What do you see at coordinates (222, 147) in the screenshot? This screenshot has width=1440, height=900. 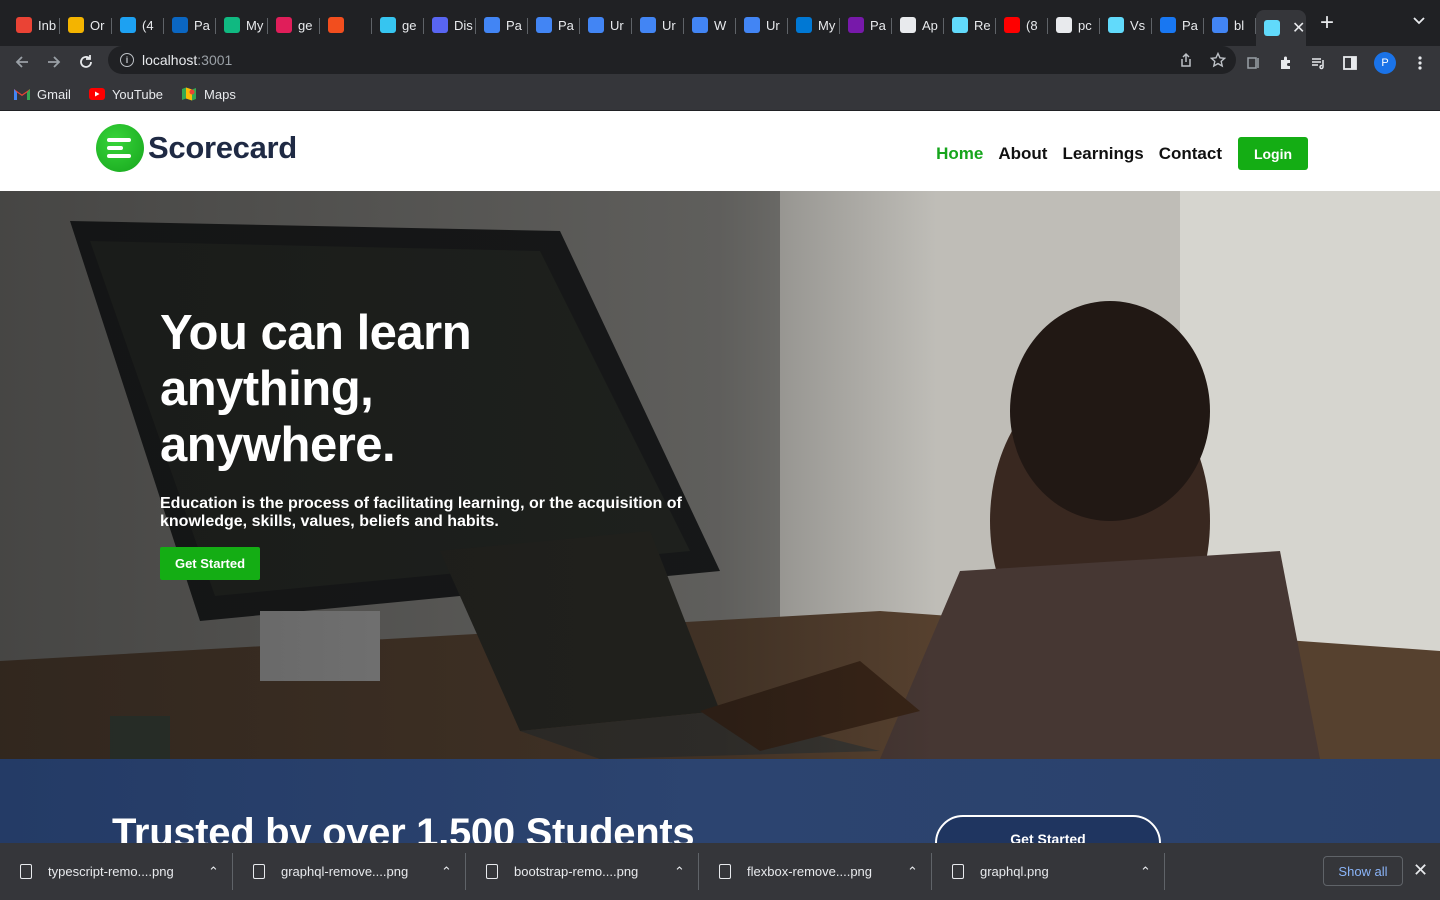 I see `brand-name: Scorecard` at bounding box center [222, 147].